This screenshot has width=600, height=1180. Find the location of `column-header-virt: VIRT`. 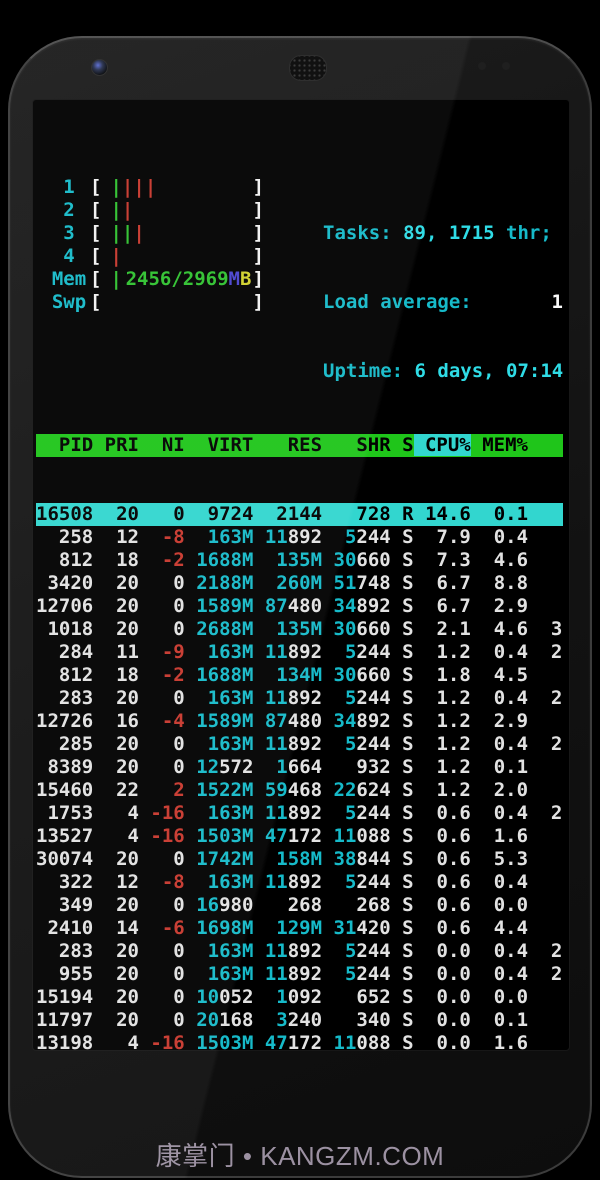

column-header-virt: VIRT is located at coordinates (219, 445).